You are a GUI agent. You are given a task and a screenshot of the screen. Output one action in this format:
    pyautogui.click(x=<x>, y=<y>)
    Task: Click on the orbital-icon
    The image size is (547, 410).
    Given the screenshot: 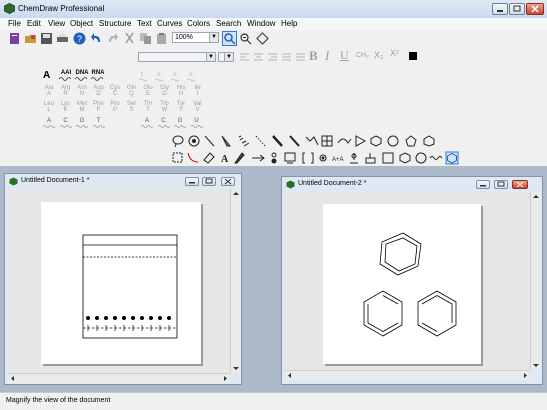 What is the action you would take?
    pyautogui.click(x=274, y=158)
    